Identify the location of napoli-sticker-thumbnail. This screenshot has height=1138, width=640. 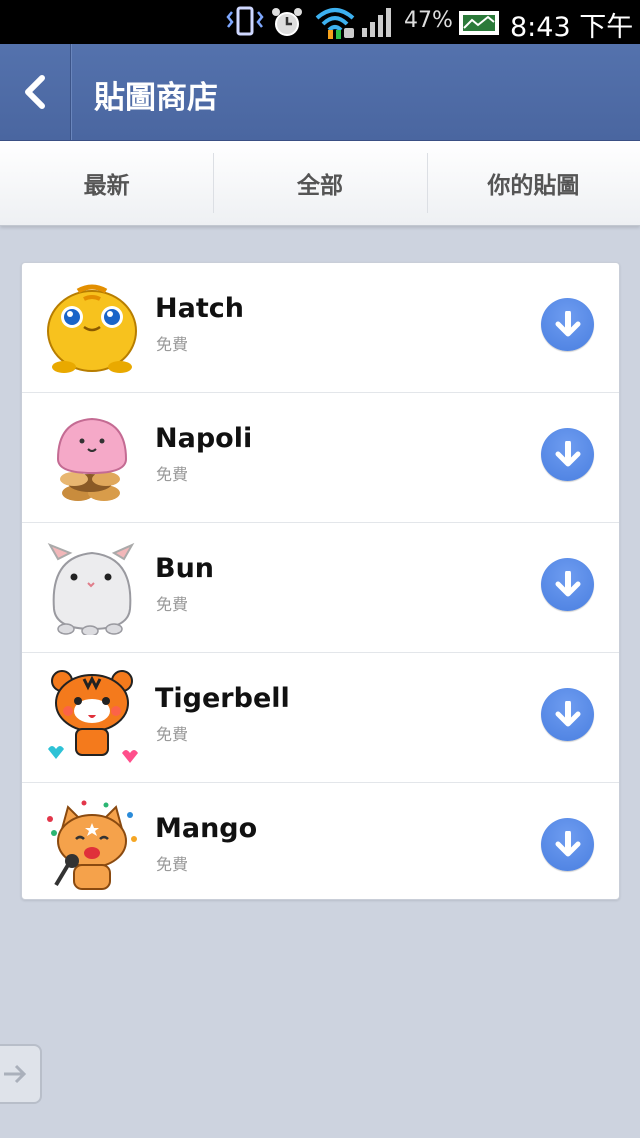
(92, 459).